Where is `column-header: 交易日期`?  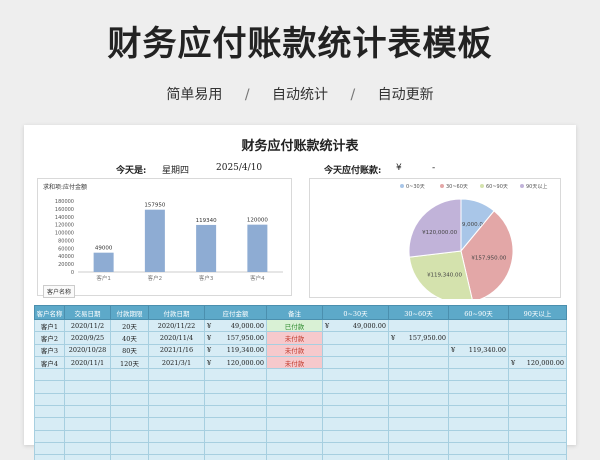
column-header: 交易日期 is located at coordinates (87, 312).